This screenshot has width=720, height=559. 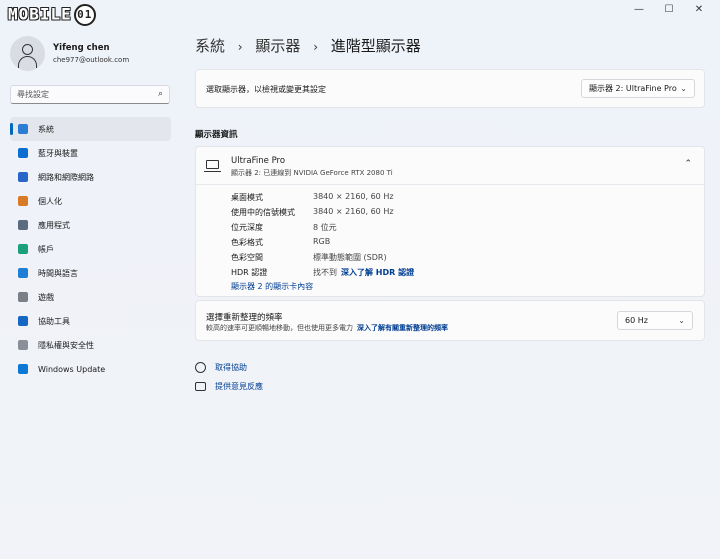 What do you see at coordinates (277, 46) in the screenshot?
I see `breadcrumb-display: 顯示器` at bounding box center [277, 46].